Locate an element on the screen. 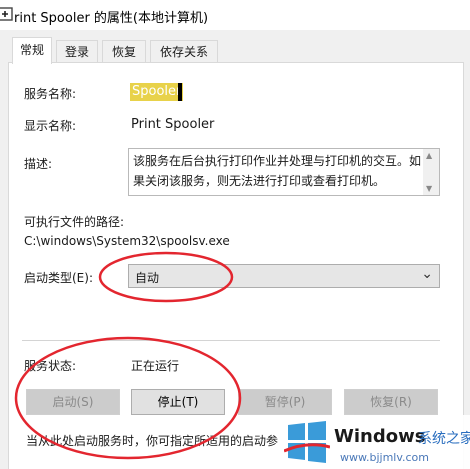 This screenshot has width=470, height=469. watermark: Windows 系统之家 www.bjjmlv.com is located at coordinates (375, 442).